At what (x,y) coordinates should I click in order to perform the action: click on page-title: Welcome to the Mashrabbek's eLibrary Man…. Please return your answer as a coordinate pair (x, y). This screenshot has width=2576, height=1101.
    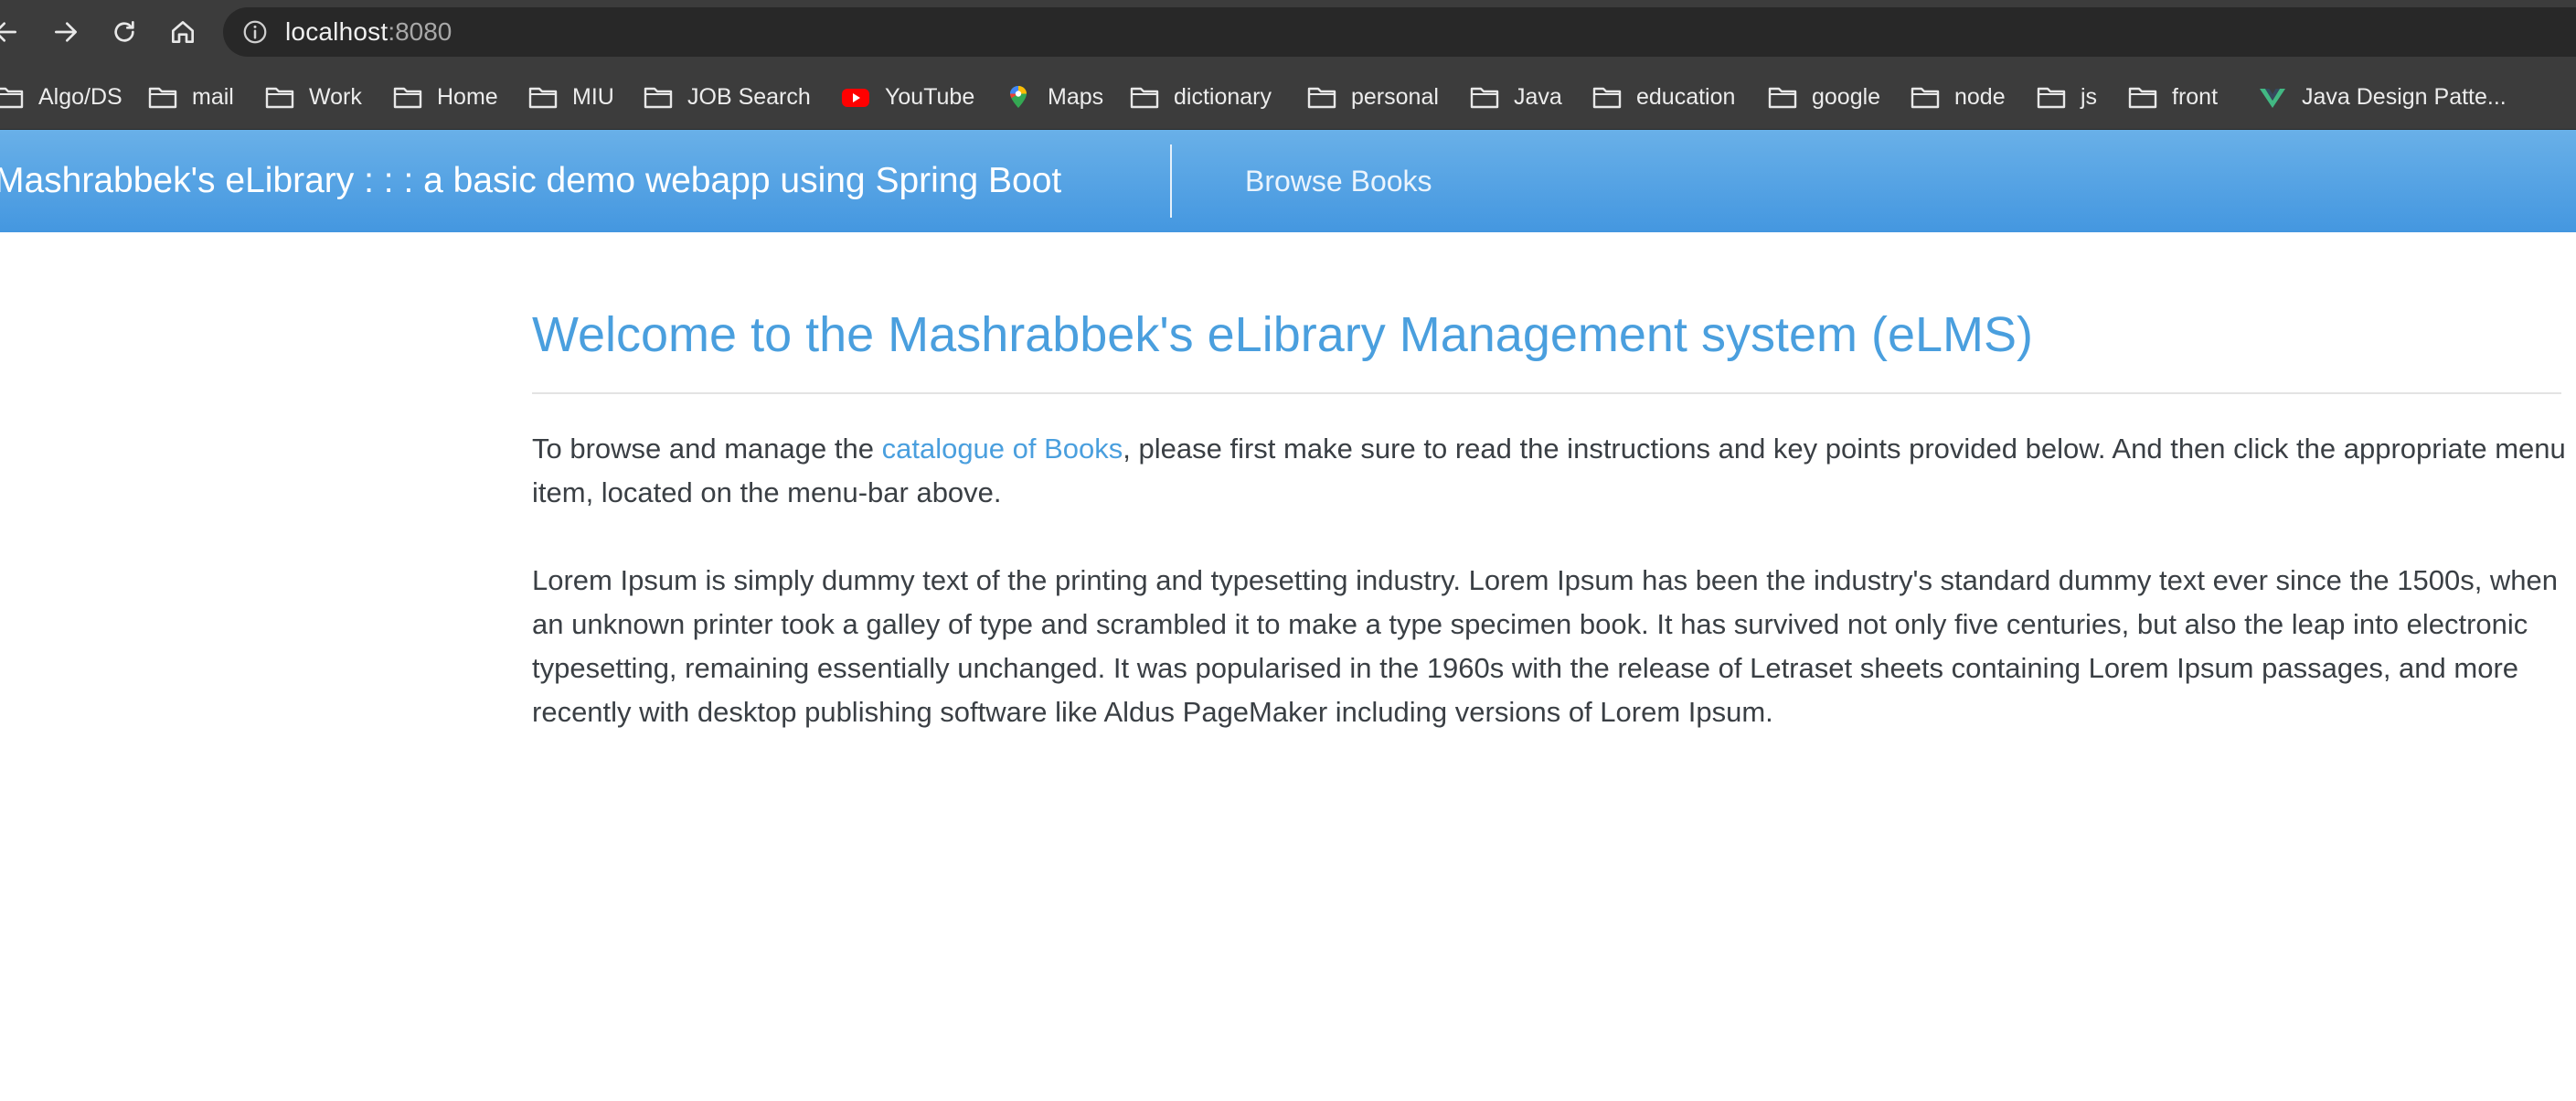
    Looking at the image, I should click on (1282, 334).